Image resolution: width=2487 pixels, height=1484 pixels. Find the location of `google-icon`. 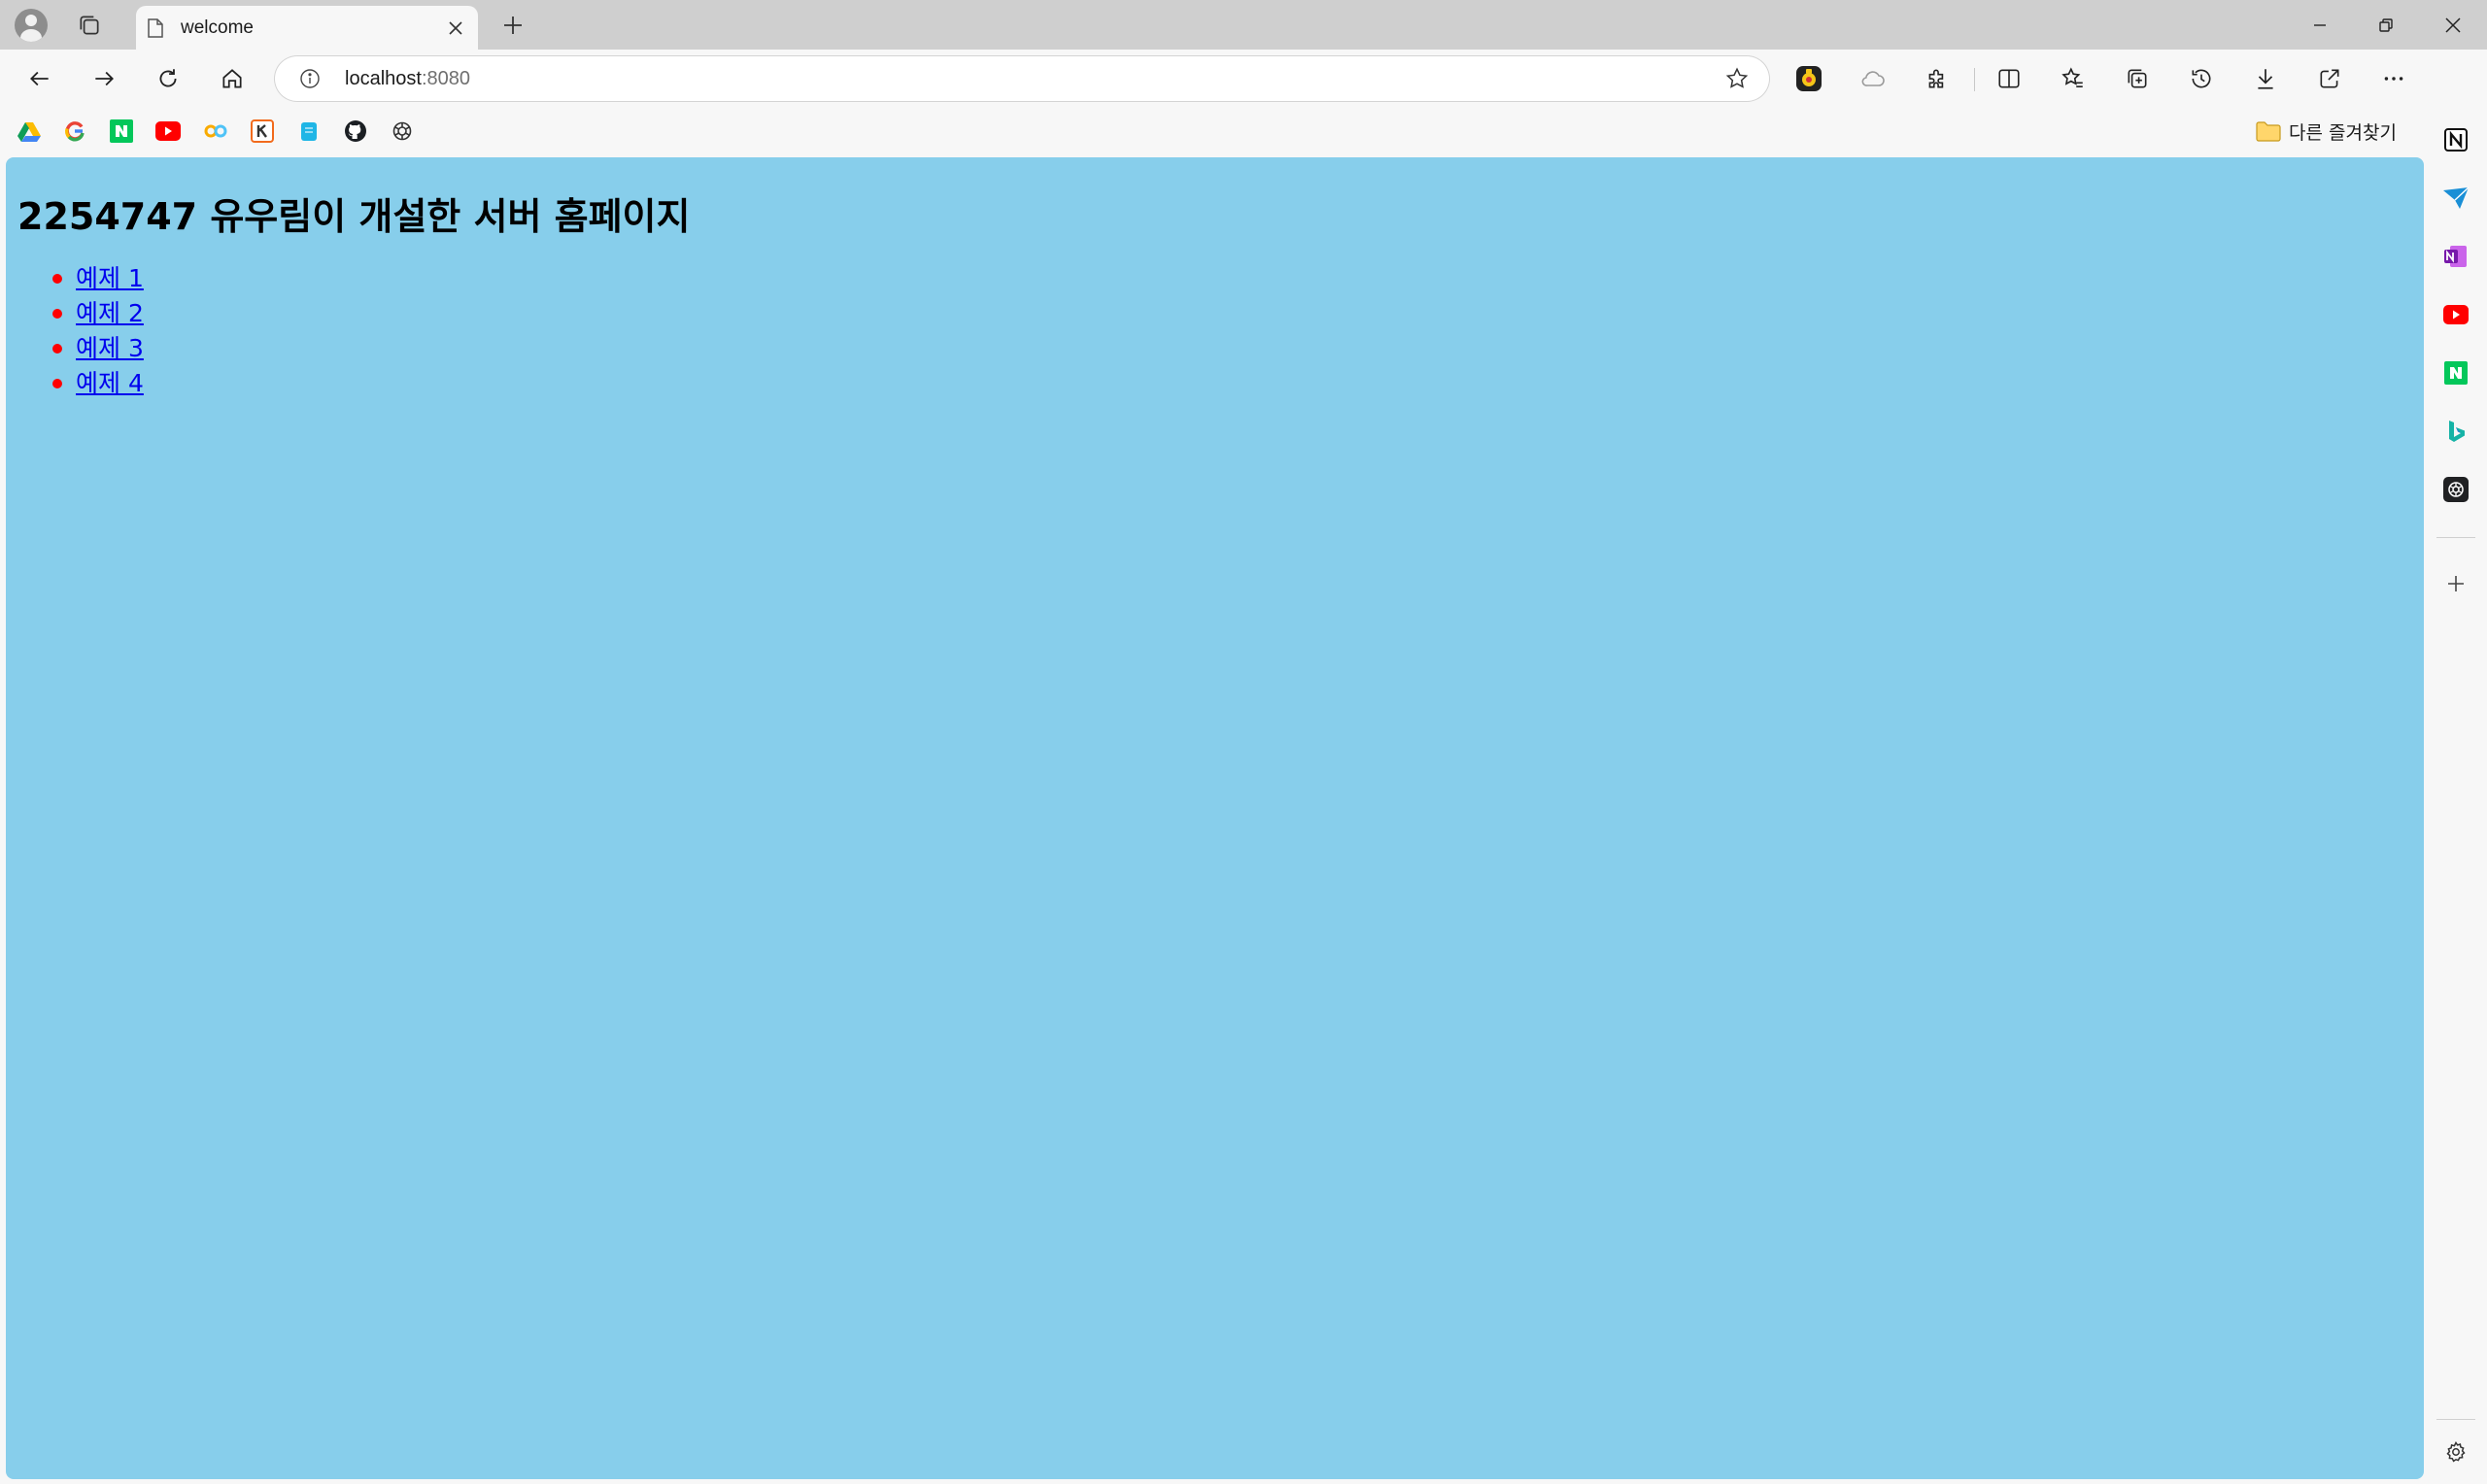

google-icon is located at coordinates (75, 131).